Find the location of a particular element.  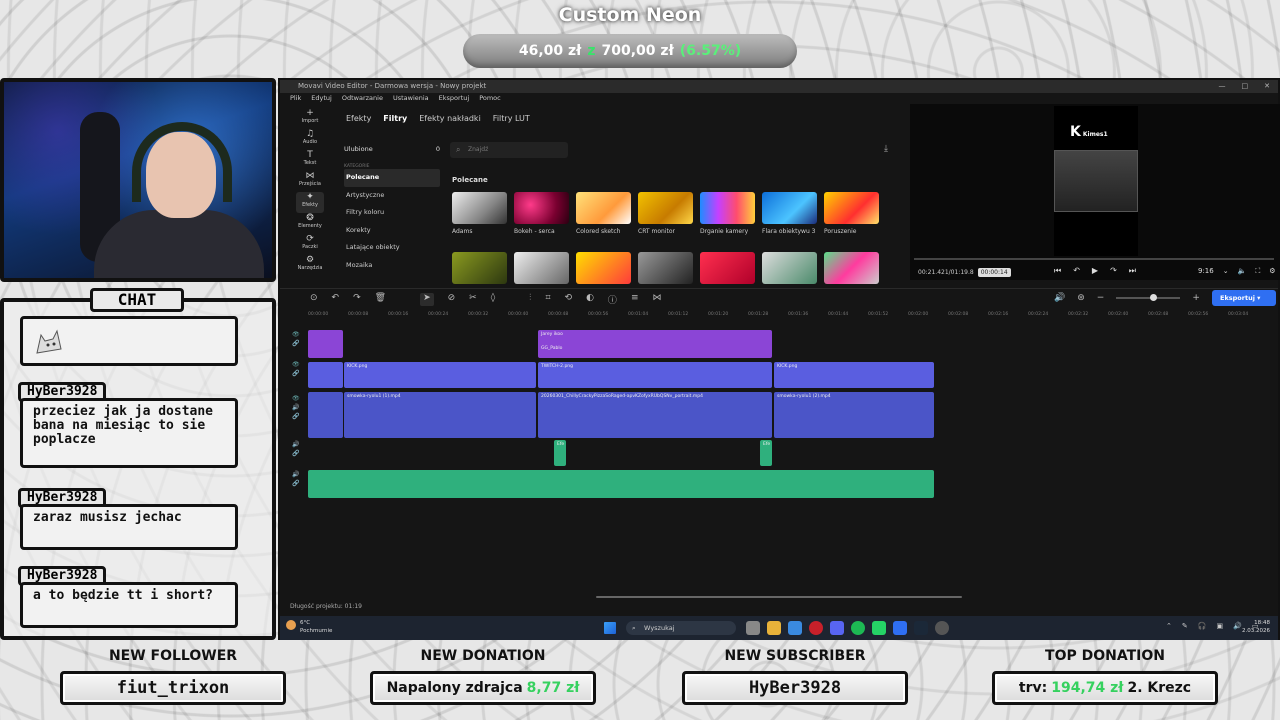

track-controls: 👁 🔊 🔗 is located at coordinates (296, 407).